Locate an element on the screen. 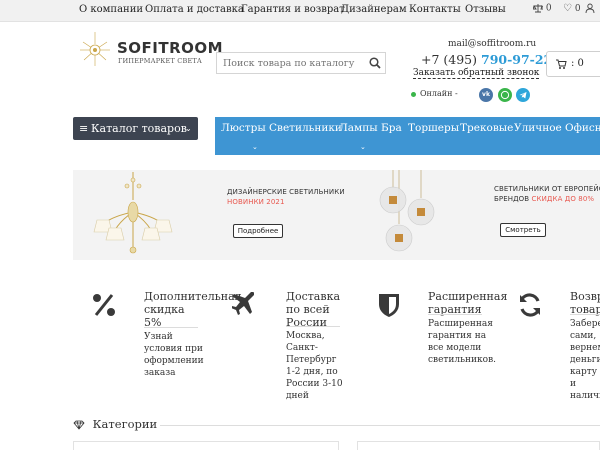  search-icon is located at coordinates (375, 63).